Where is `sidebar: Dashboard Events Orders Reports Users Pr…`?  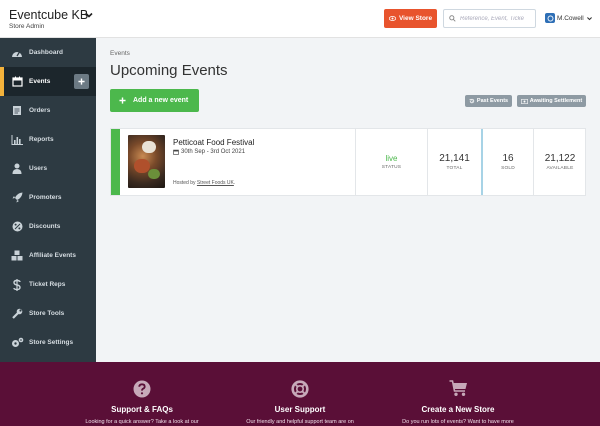 sidebar: Dashboard Events Orders Reports Users Pr… is located at coordinates (48, 200).